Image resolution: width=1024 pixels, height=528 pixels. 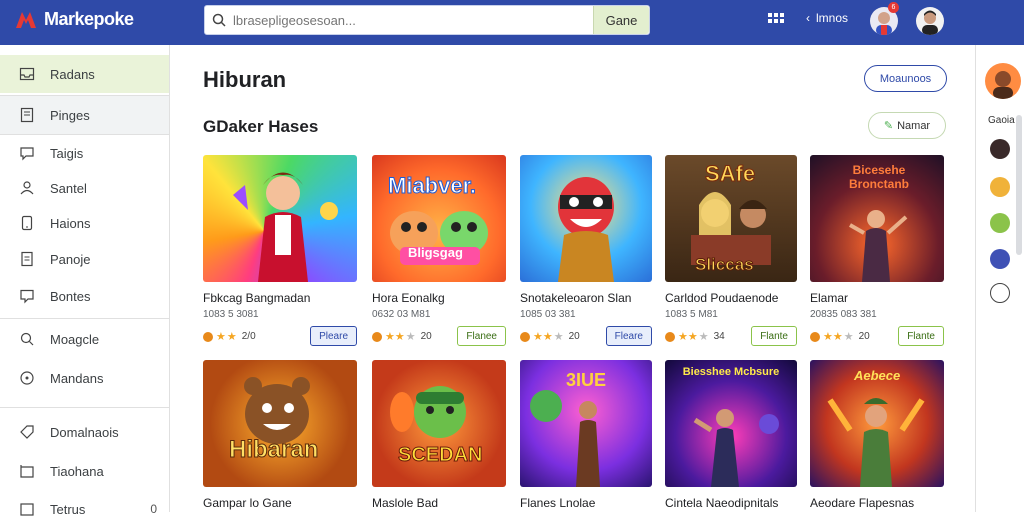 I want to click on sidebar-item-moagcle: Moagcle, so click(x=84, y=339).